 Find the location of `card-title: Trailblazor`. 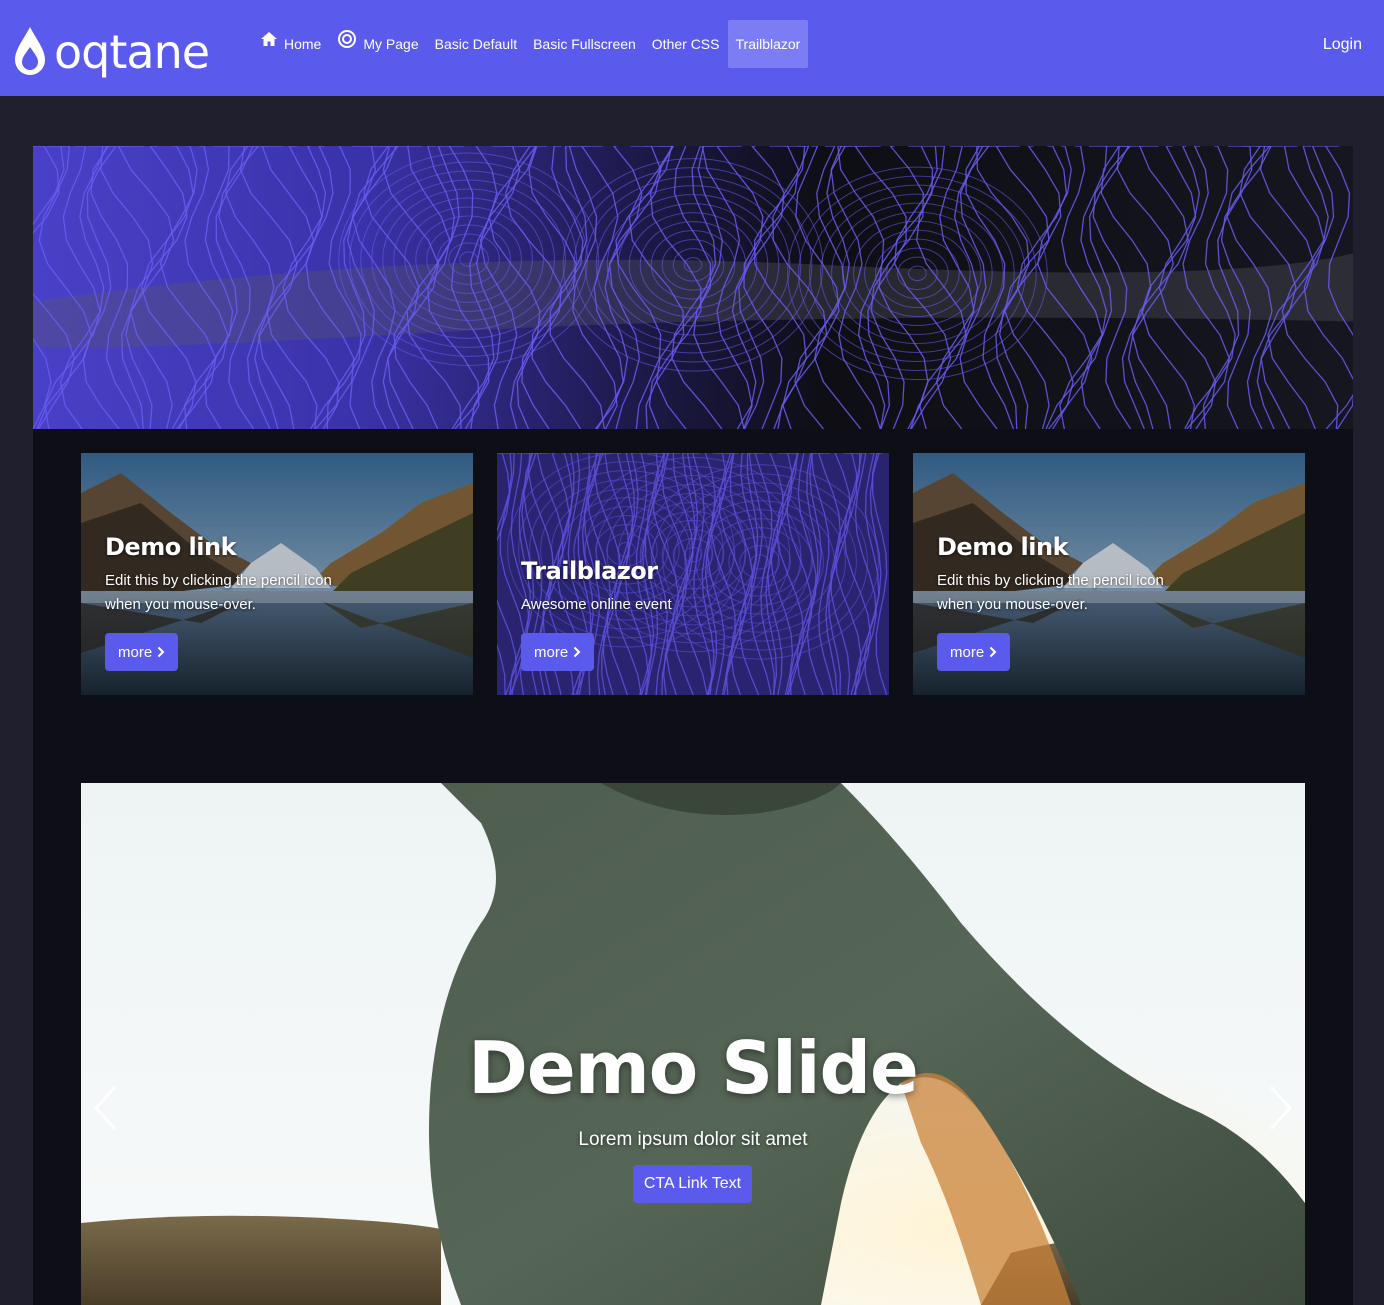

card-title: Trailblazor is located at coordinates (589, 571).